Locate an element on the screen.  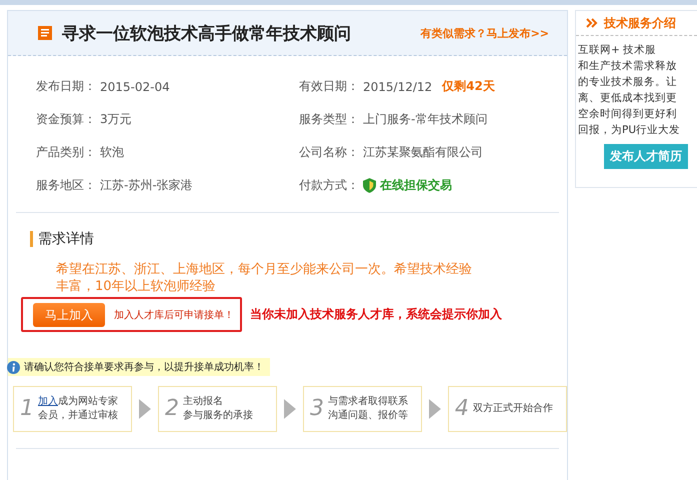
field-label: 公司名称： is located at coordinates (329, 152).